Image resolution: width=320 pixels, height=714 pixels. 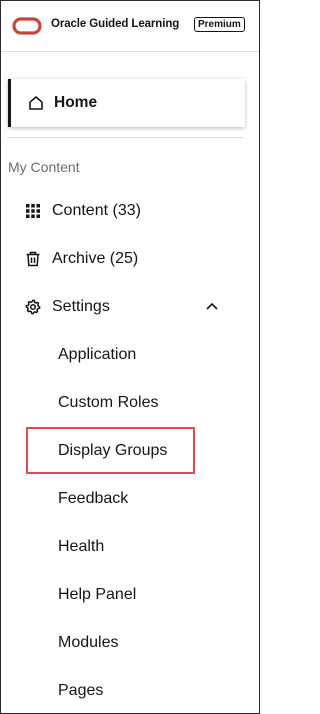 I want to click on section-my-content: My Content, so click(x=44, y=167).